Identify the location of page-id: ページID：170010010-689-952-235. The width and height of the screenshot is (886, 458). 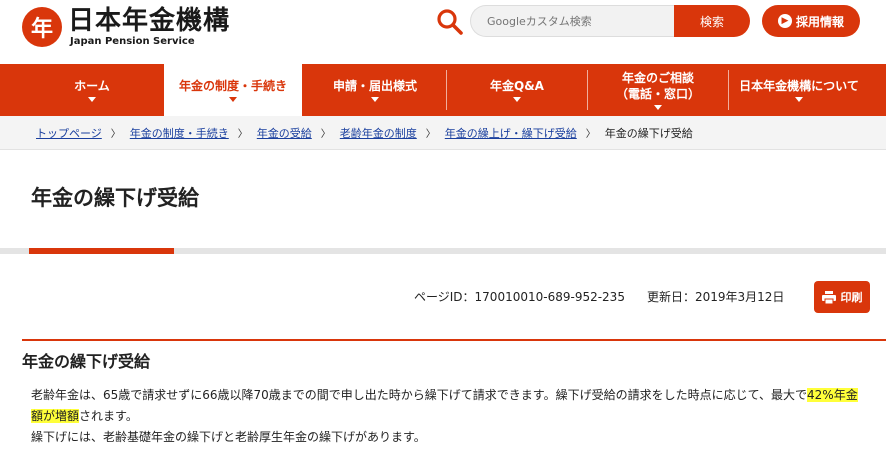
(519, 297).